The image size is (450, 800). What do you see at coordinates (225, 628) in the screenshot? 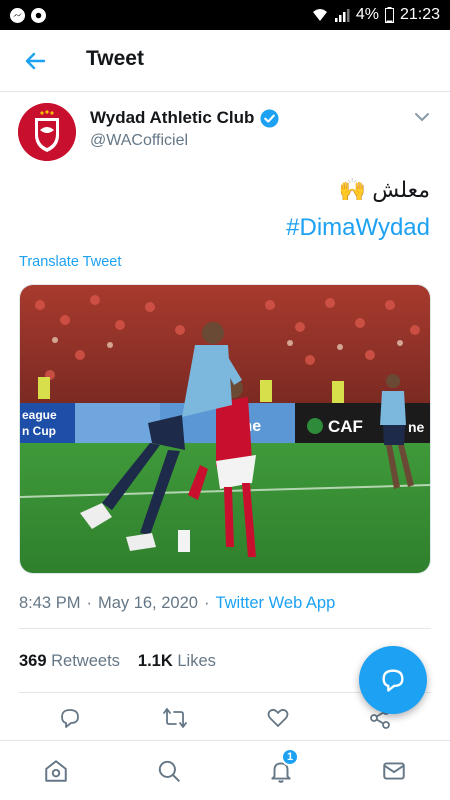
I see `divider` at bounding box center [225, 628].